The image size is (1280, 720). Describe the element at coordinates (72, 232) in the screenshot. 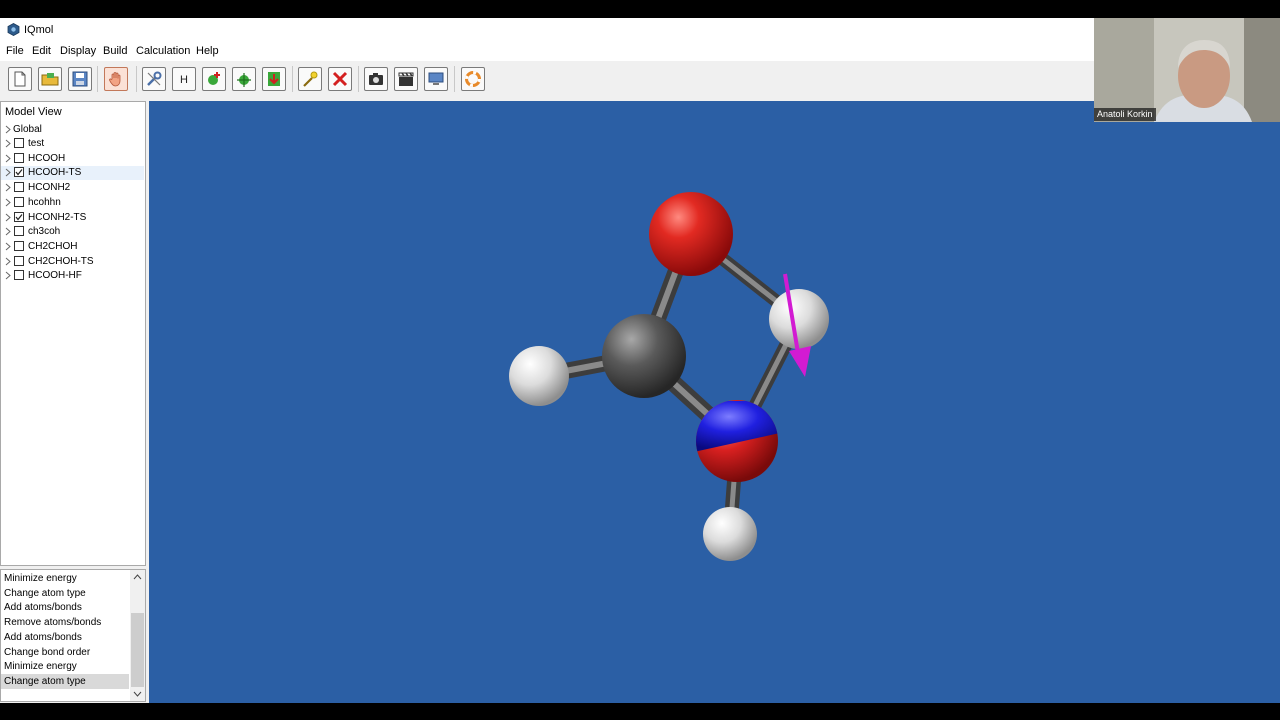

I see `tree-item-model: ch3coh` at that location.